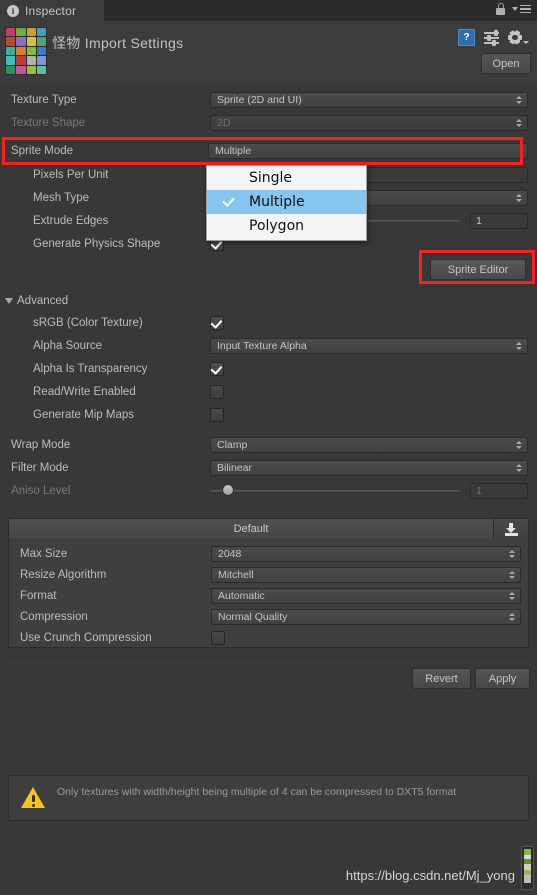 This screenshot has width=537, height=895. What do you see at coordinates (68, 346) in the screenshot?
I see `label-alpha-source: Alpha Source` at bounding box center [68, 346].